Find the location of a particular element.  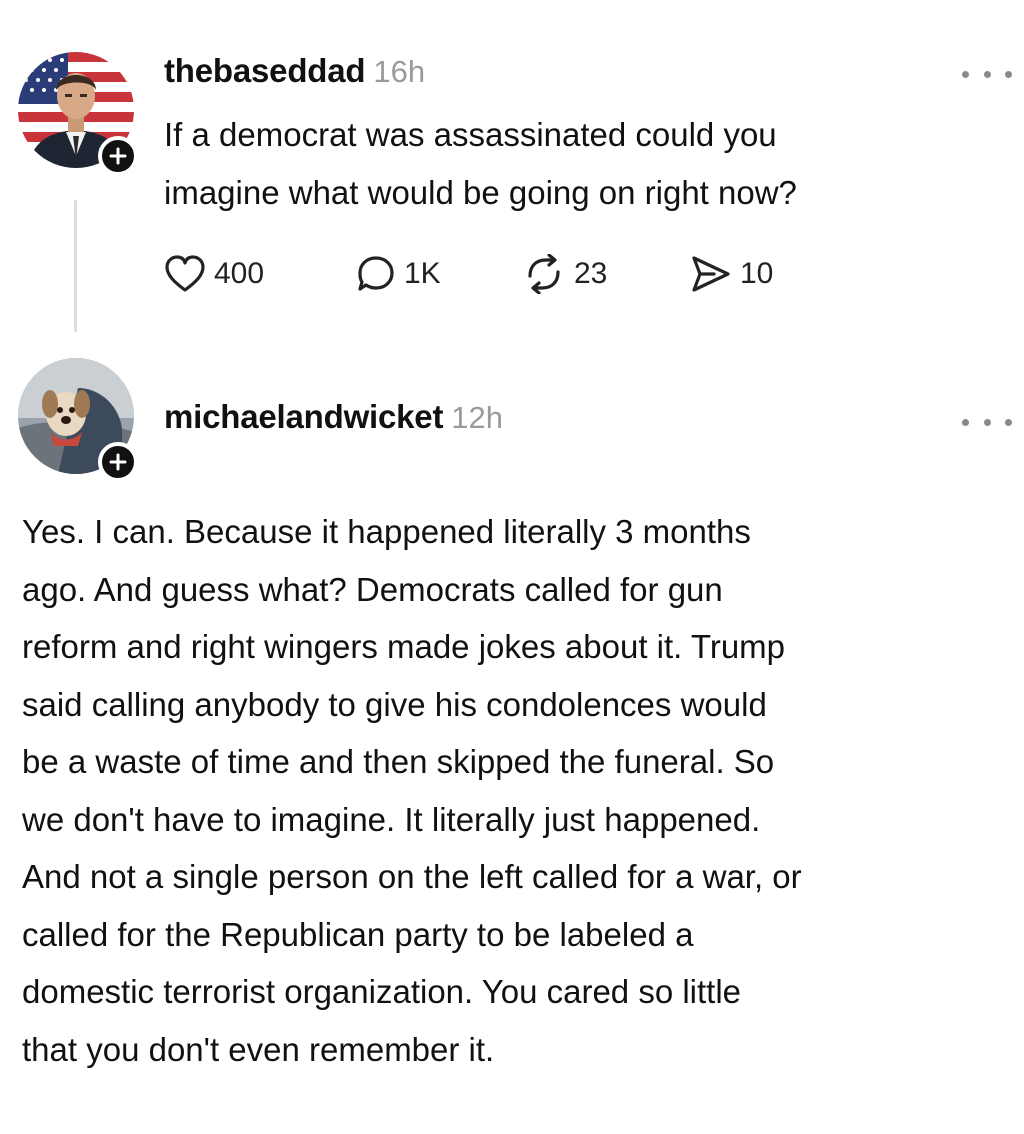

post-header: thebaseddad 16h is located at coordinates (294, 71).